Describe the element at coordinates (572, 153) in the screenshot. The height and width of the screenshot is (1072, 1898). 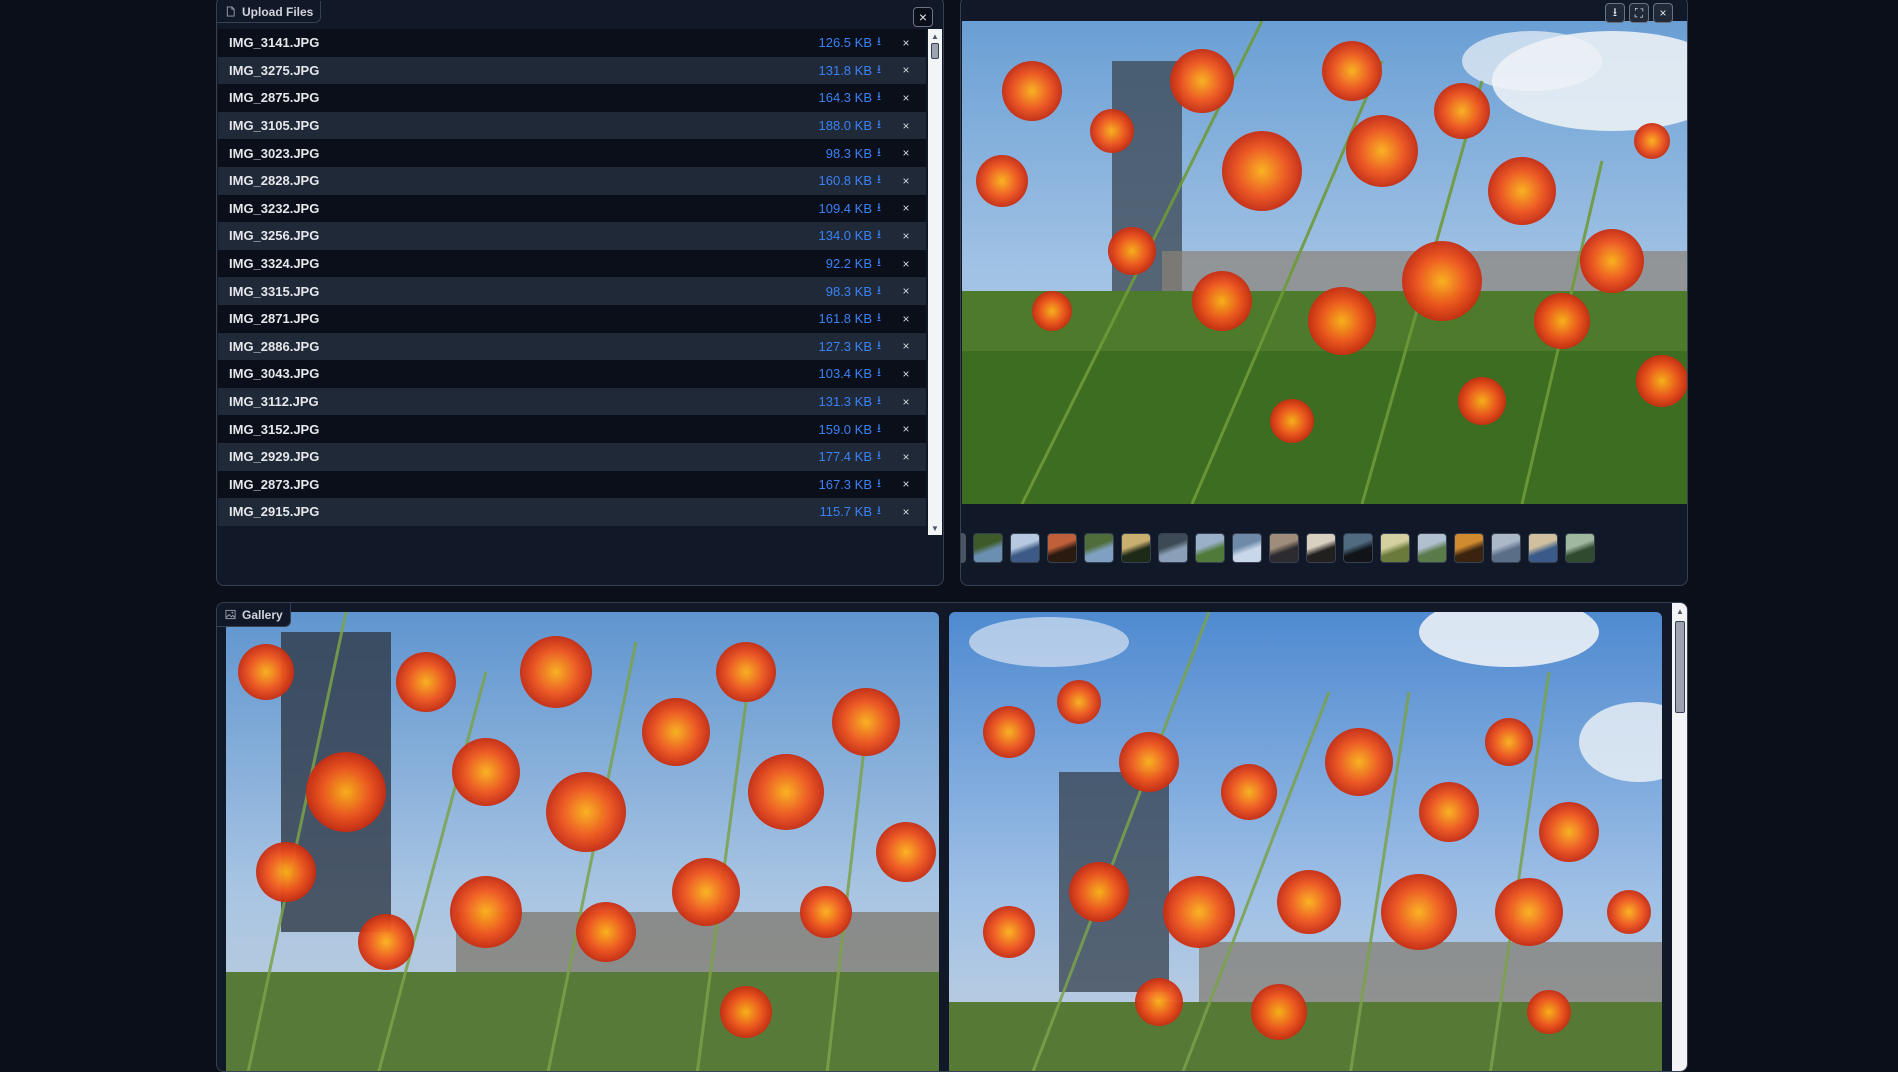
I see `file-row: IMG_3023.JPG 98.3 KB ⭳ ×` at that location.